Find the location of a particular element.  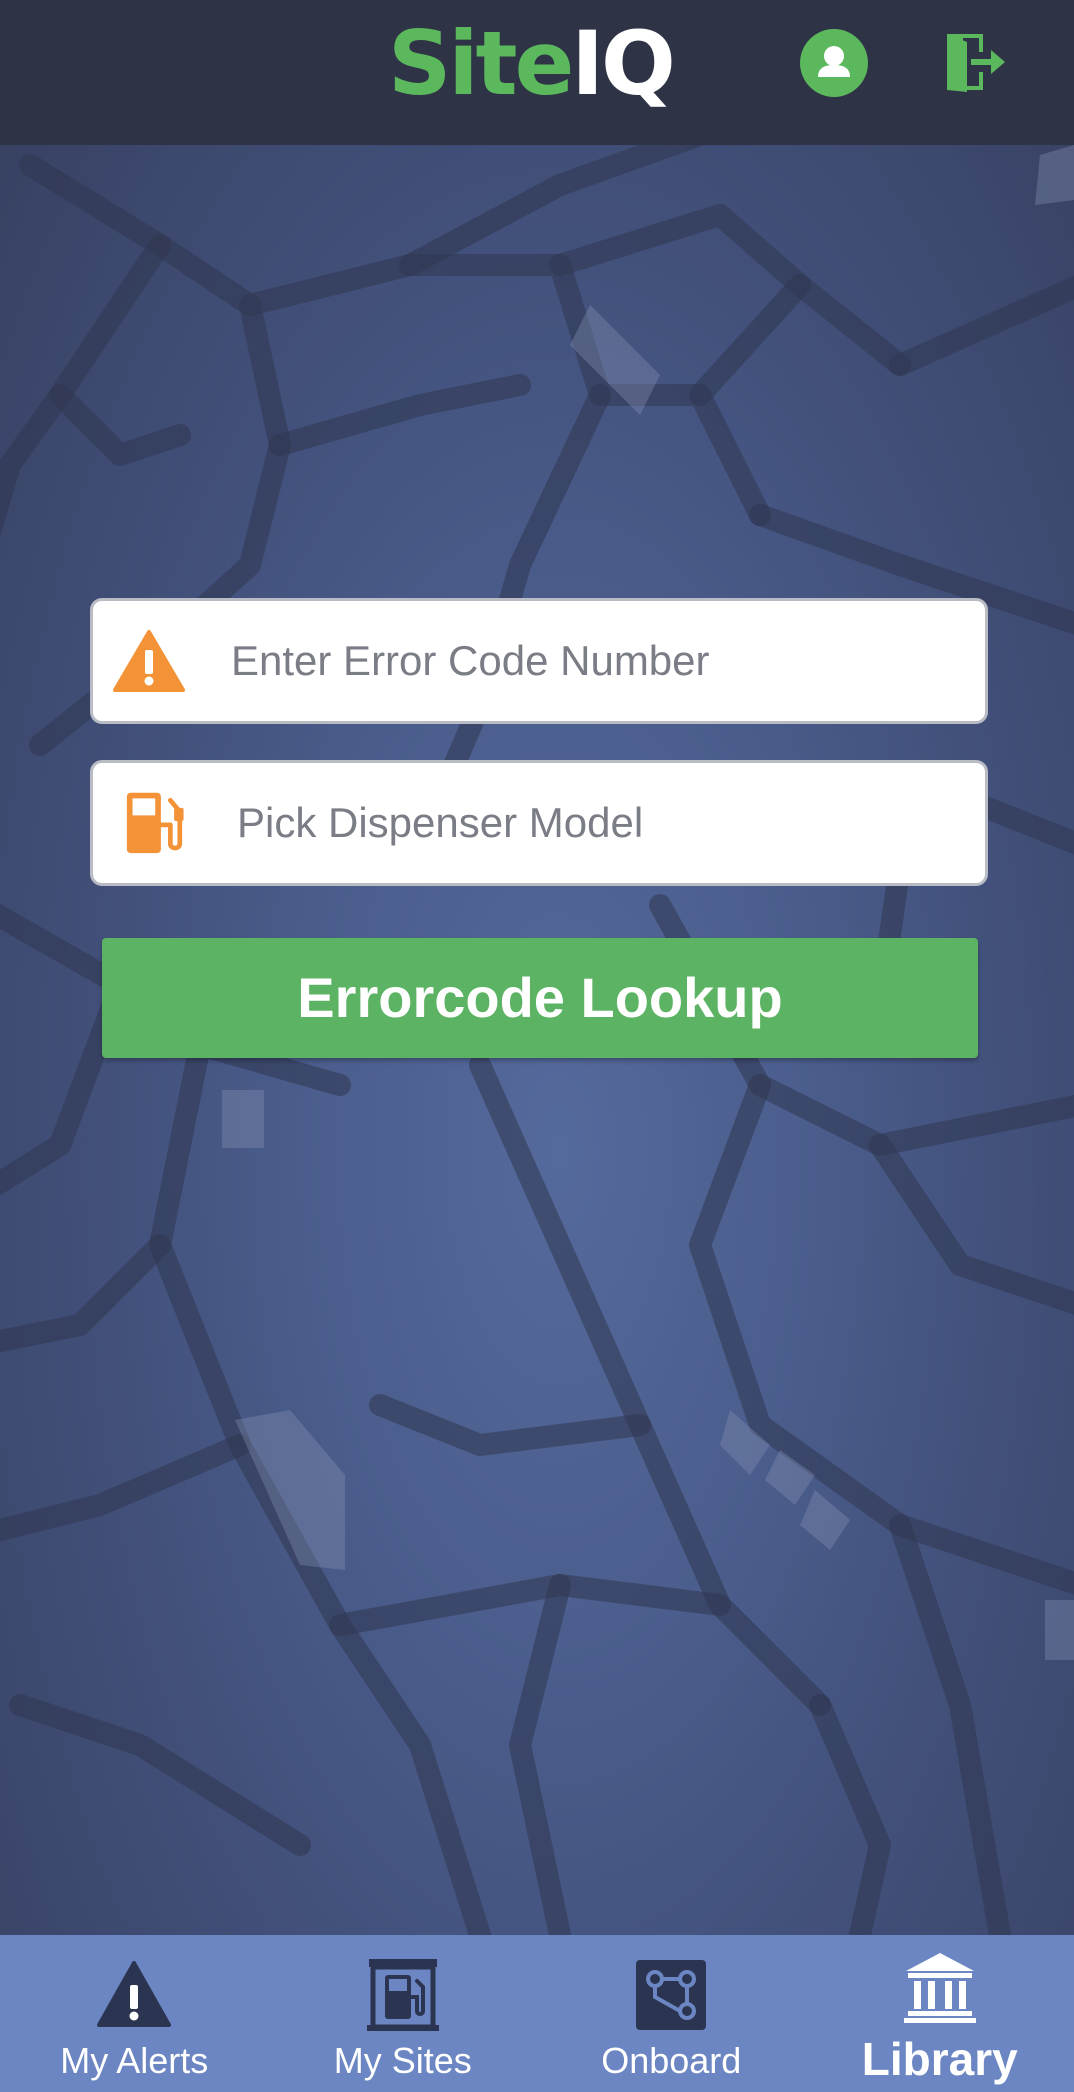

nav-item-my-sites: My Sites is located at coordinates (403, 2013).